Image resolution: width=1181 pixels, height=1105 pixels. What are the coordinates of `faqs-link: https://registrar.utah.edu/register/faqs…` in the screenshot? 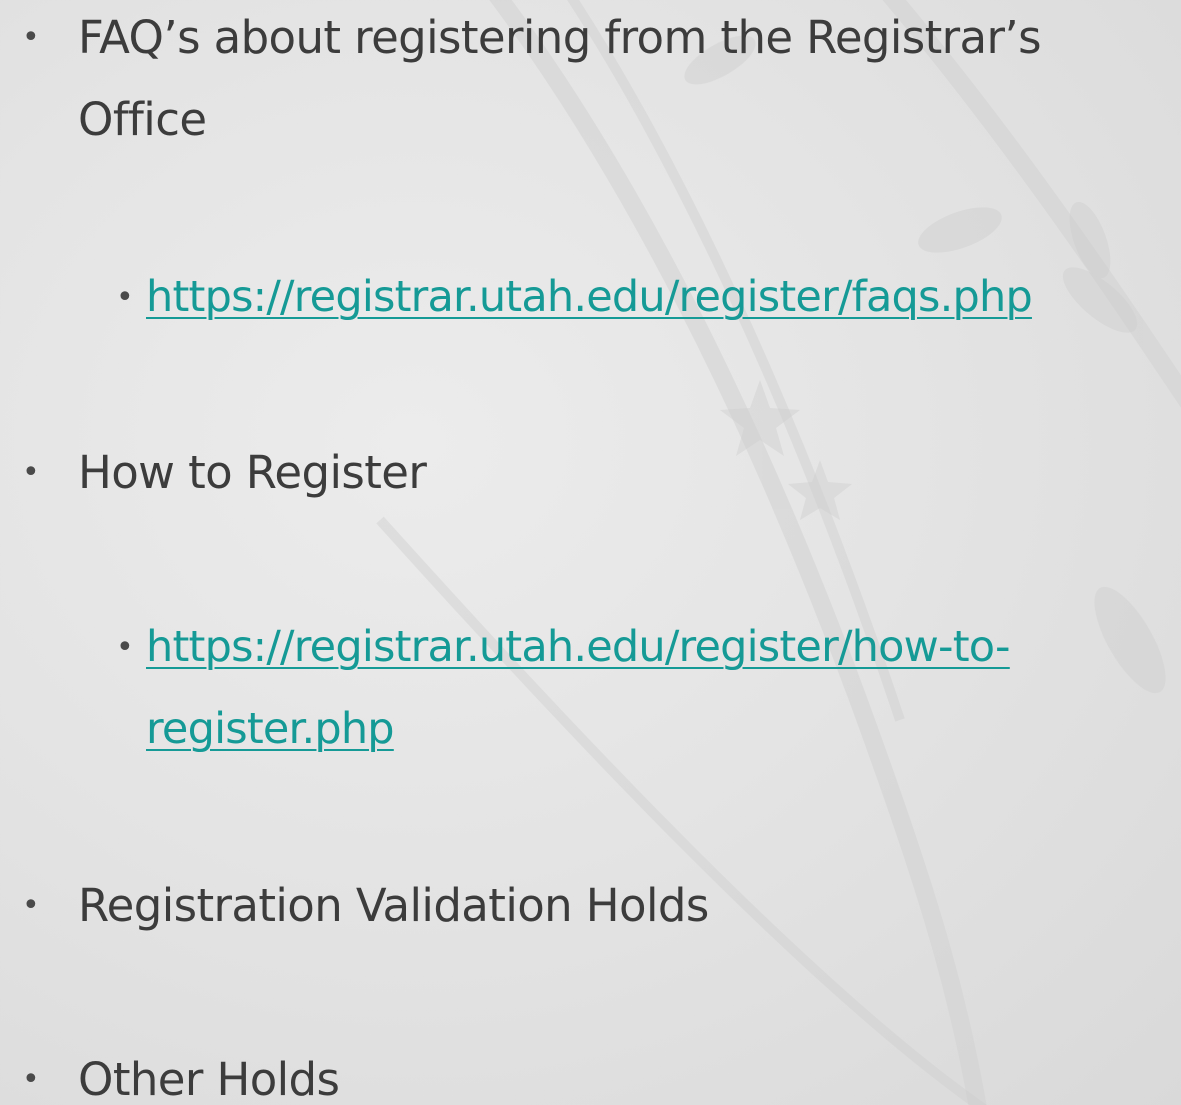 It's located at (589, 297).